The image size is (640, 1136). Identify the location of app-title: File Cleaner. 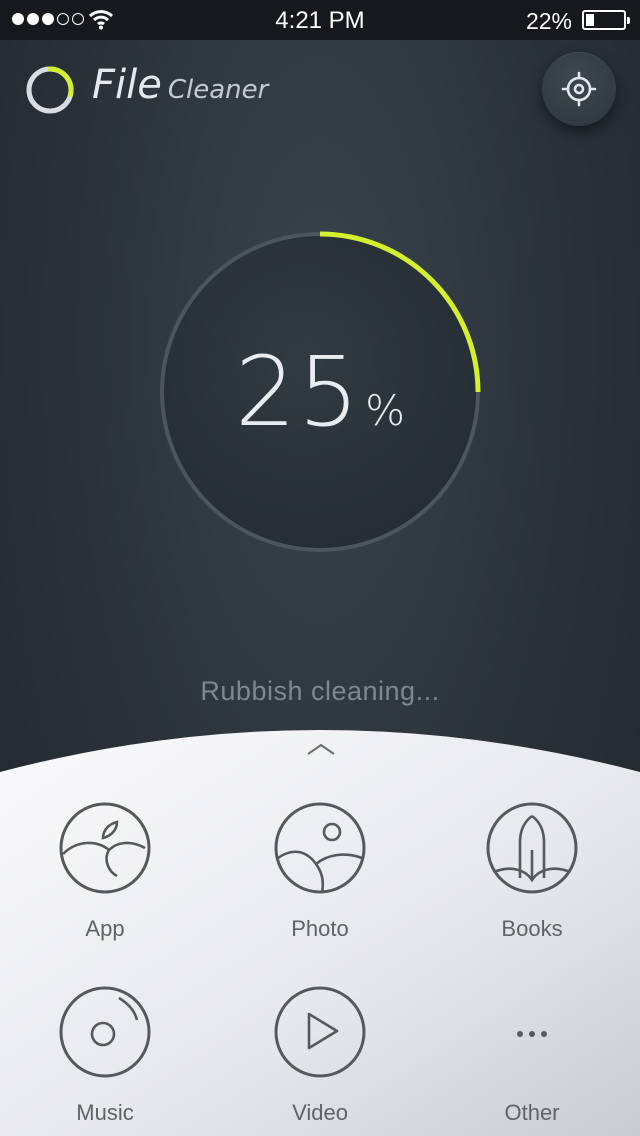
(180, 85).